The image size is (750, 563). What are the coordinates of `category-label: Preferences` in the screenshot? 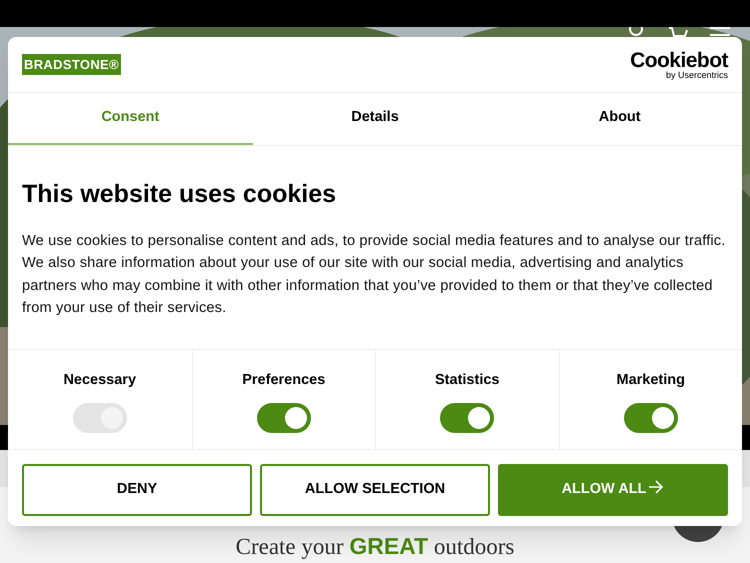 It's located at (284, 380).